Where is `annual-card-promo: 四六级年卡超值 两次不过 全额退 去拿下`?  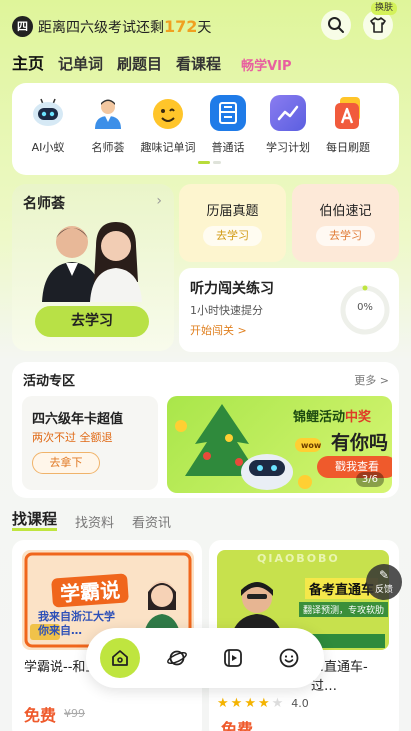
annual-card-promo: 四六级年卡超值 两次不过 全额退 去拿下 is located at coordinates (90, 443).